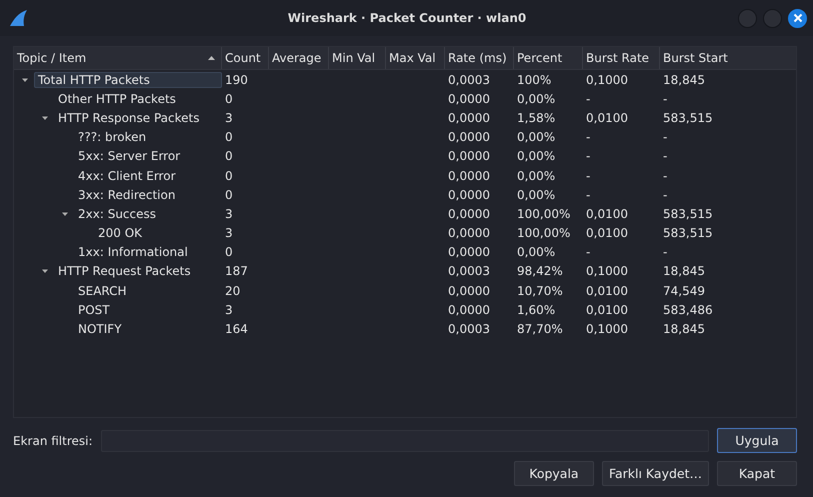 This screenshot has height=497, width=813. I want to click on column-header: Topic / Item, so click(118, 58).